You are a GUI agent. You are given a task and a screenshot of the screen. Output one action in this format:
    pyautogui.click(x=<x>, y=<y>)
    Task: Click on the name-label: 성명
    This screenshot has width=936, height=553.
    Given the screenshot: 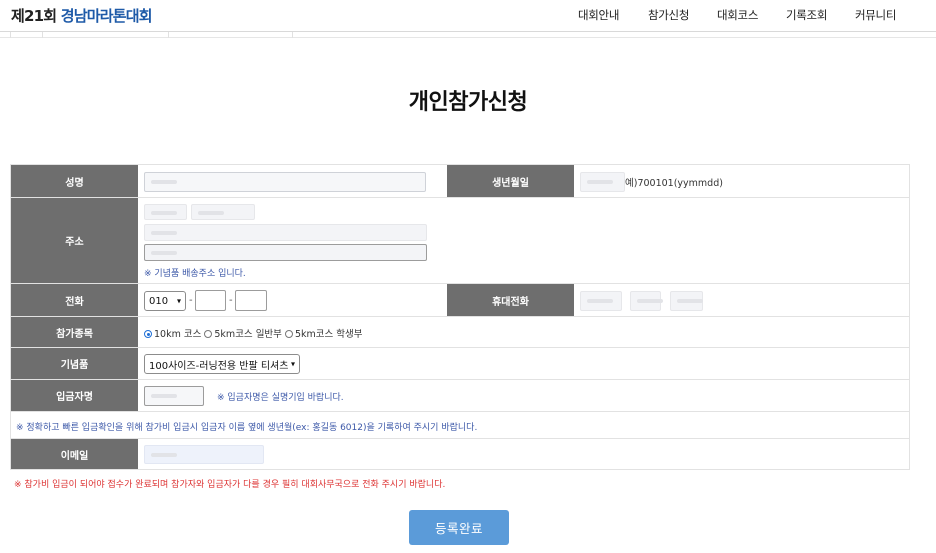 What is the action you would take?
    pyautogui.click(x=75, y=181)
    